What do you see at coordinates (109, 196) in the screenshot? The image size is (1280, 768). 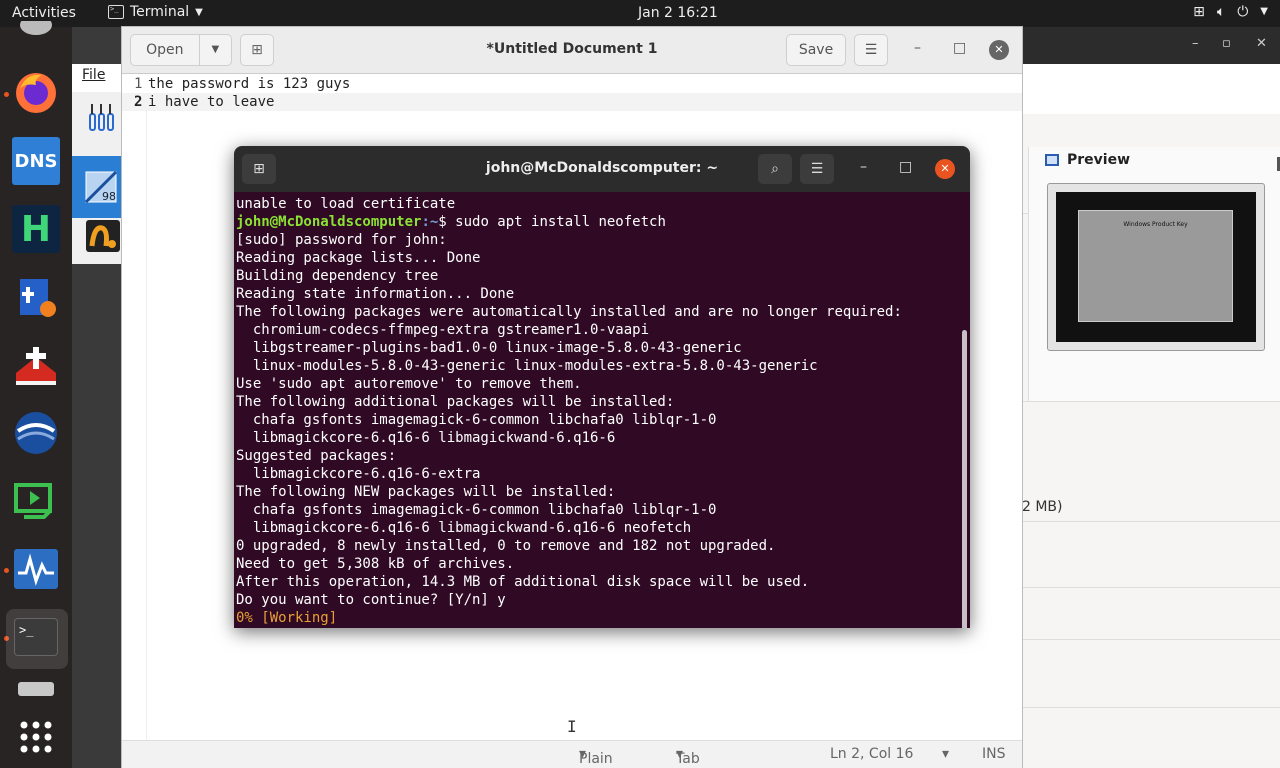 I see `svg-text: 98` at bounding box center [109, 196].